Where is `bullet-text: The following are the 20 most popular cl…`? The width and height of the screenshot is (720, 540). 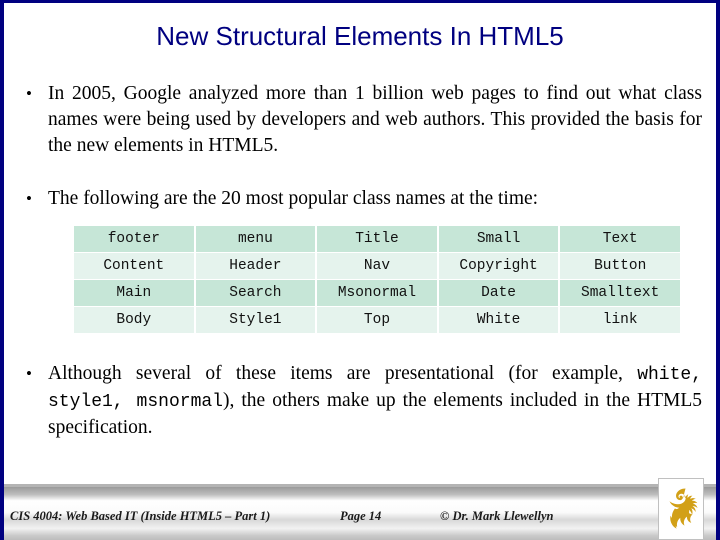
bullet-text: The following are the 20 most popular cl… is located at coordinates (293, 198).